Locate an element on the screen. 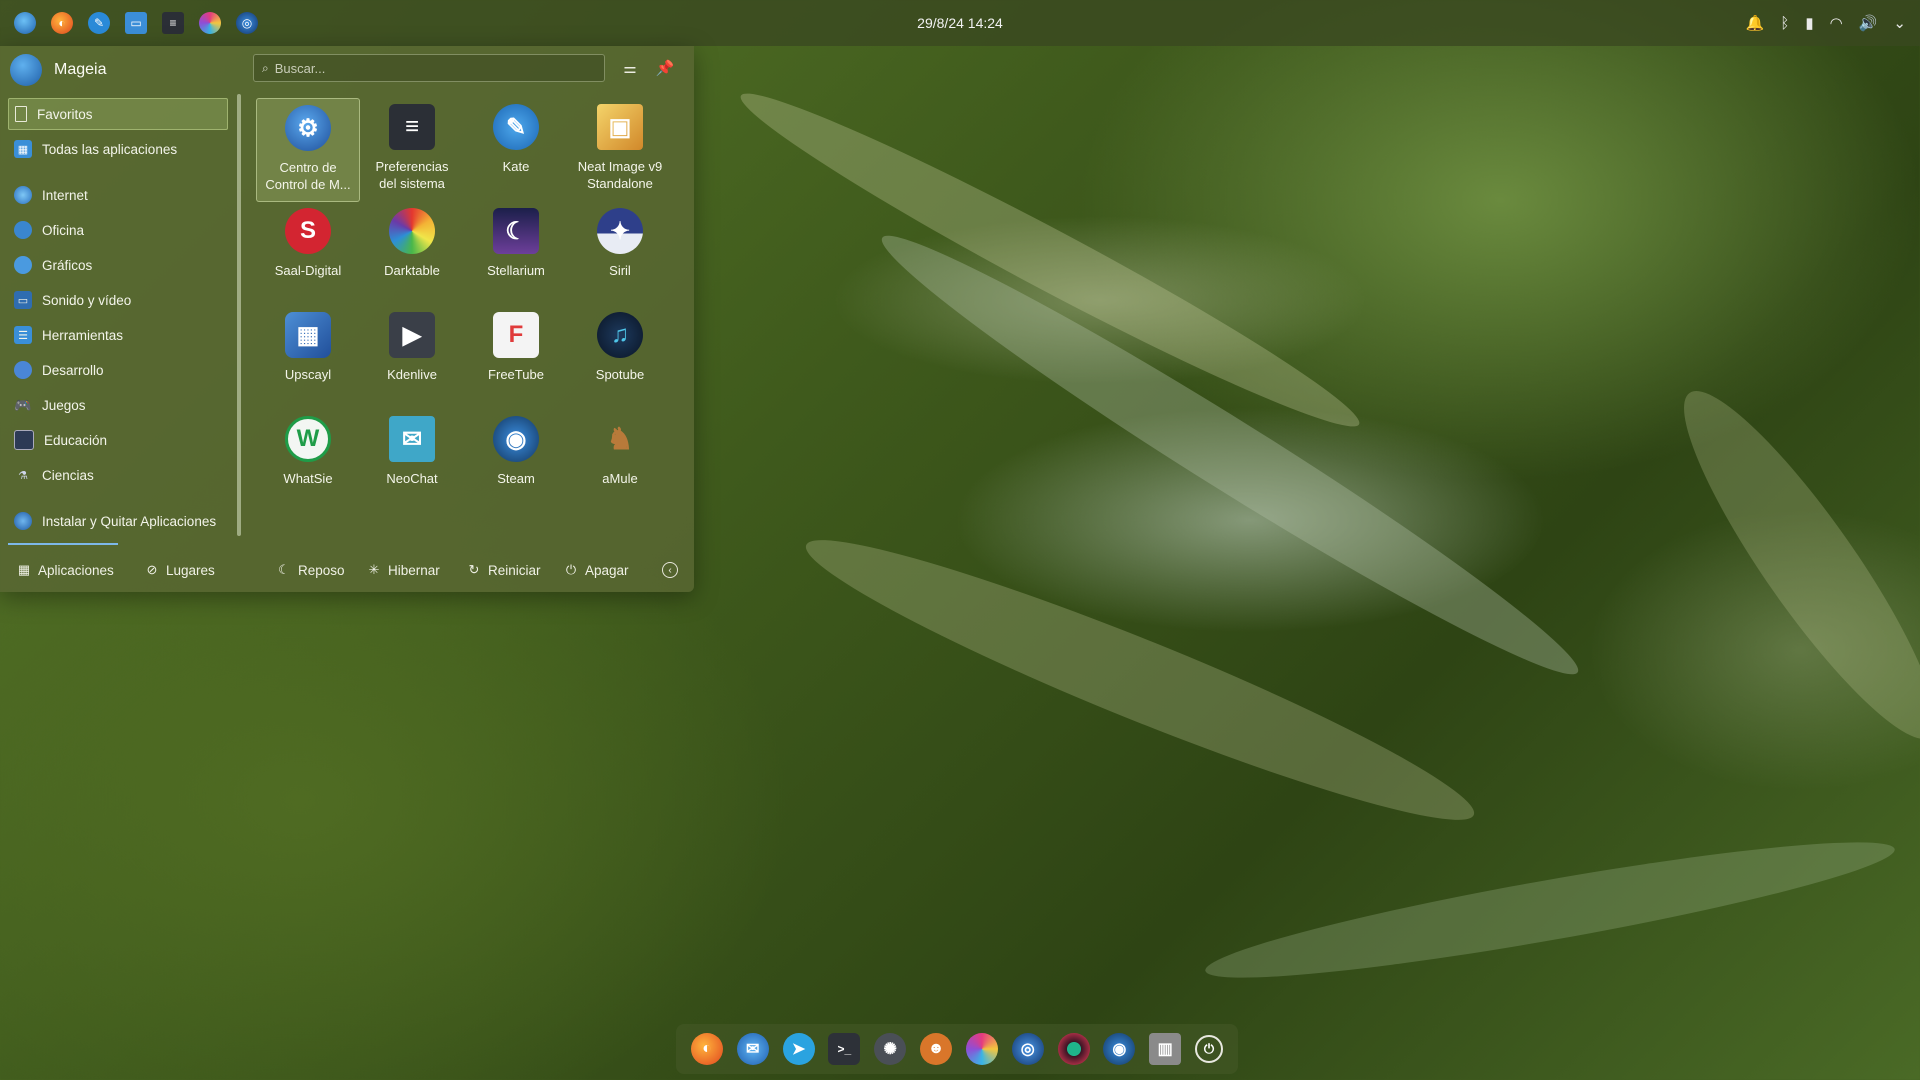 The image size is (1920, 1080). restart-button: ↻ Reiniciar is located at coordinates (503, 570).